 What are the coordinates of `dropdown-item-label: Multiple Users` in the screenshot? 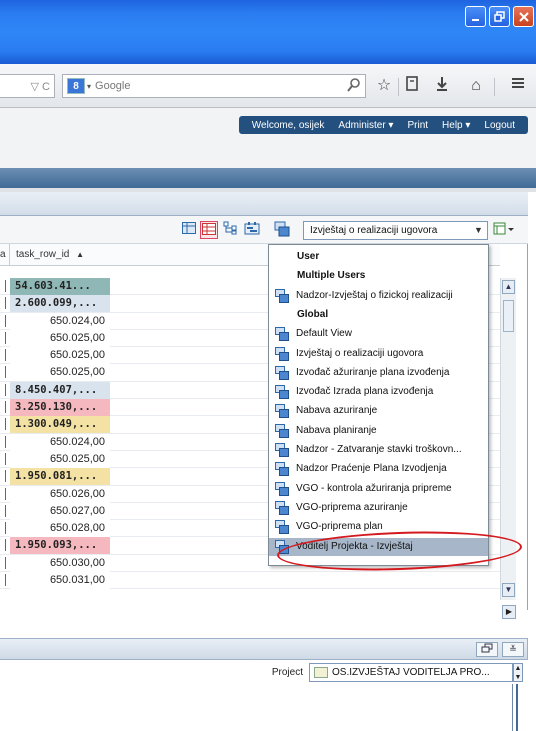 It's located at (331, 276).